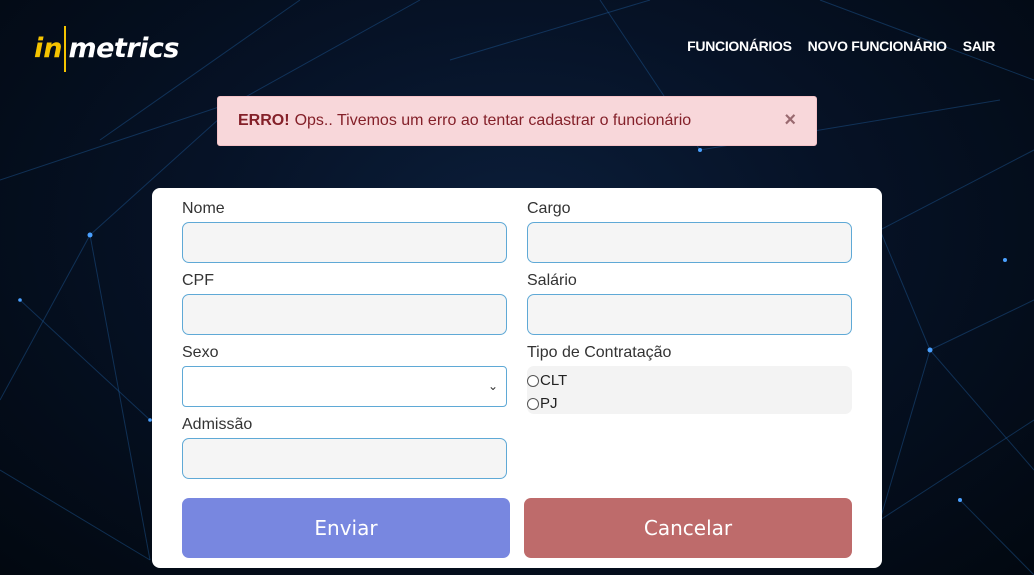 The image size is (1034, 575). I want to click on cargo-field: Cargo, so click(689, 231).